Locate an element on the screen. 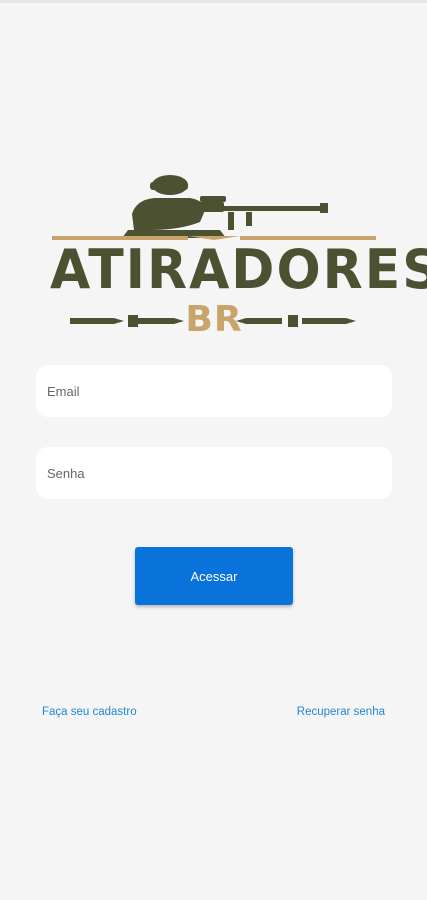 This screenshot has width=427, height=900. password-field is located at coordinates (214, 473).